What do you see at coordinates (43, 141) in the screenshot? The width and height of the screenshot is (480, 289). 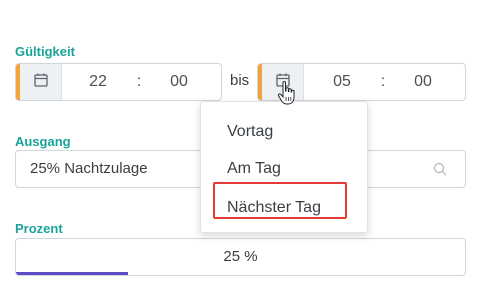 I see `ausgang-label: Ausgang` at bounding box center [43, 141].